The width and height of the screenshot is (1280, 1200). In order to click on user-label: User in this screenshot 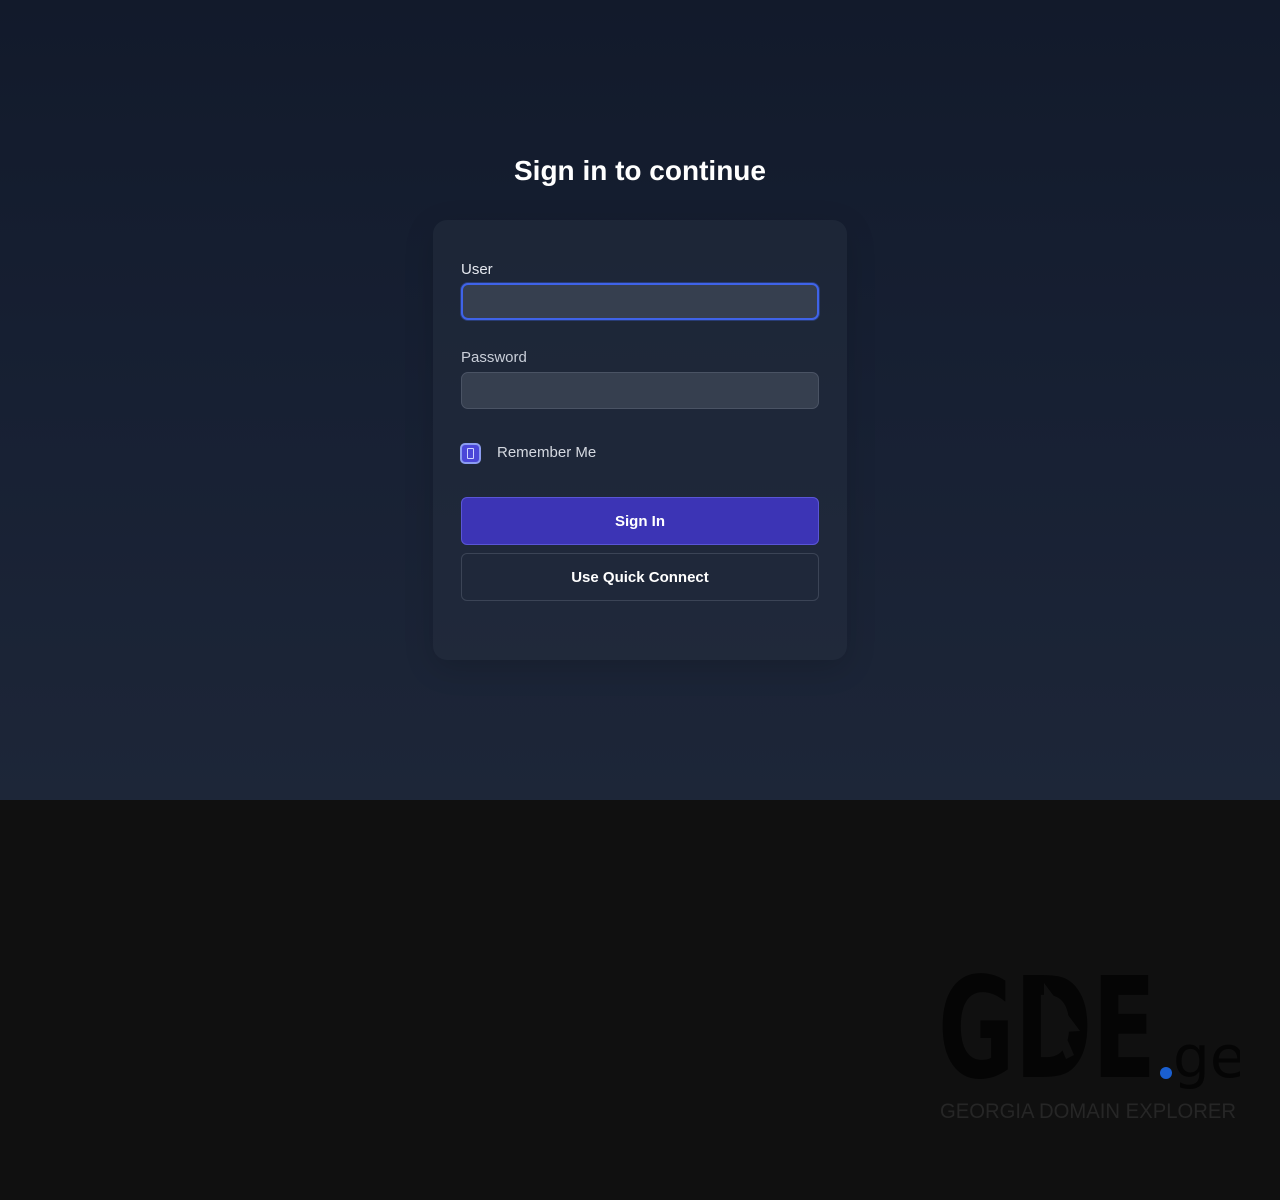, I will do `click(477, 269)`.